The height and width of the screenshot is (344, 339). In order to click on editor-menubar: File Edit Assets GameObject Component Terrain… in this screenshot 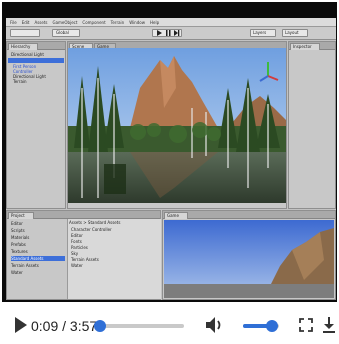, I will do `click(171, 22)`.